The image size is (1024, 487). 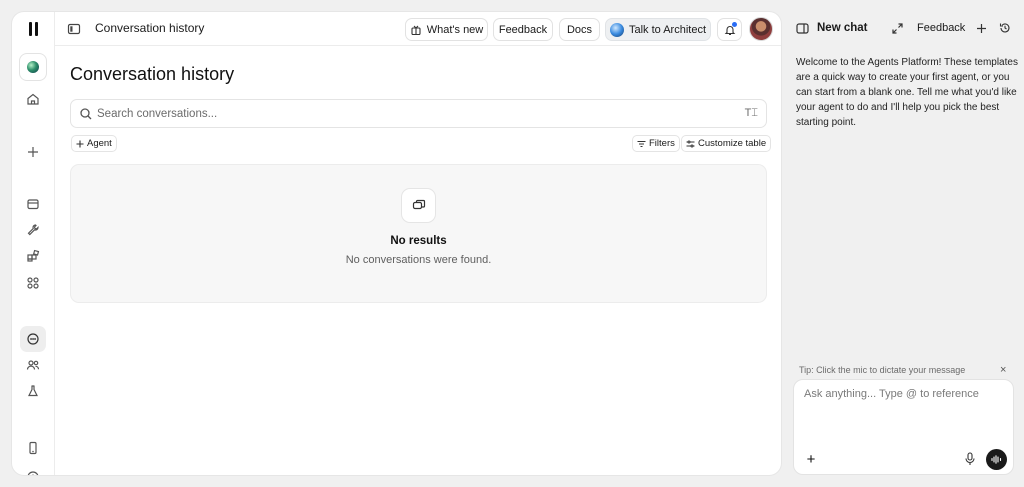 I want to click on voice-mode-button, so click(x=996, y=459).